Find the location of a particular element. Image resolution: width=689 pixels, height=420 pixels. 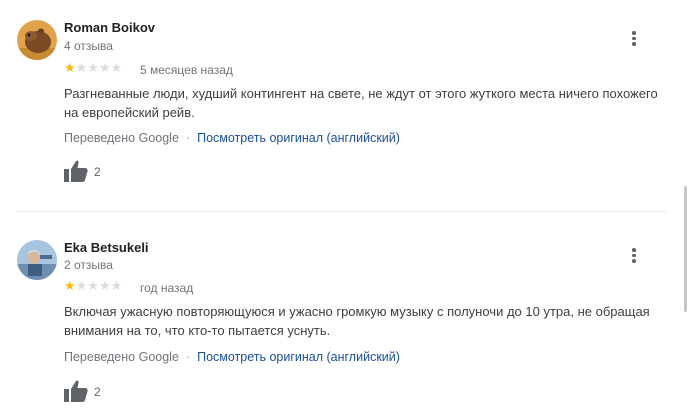

author-name: Eka Betsukeli is located at coordinates (106, 247).